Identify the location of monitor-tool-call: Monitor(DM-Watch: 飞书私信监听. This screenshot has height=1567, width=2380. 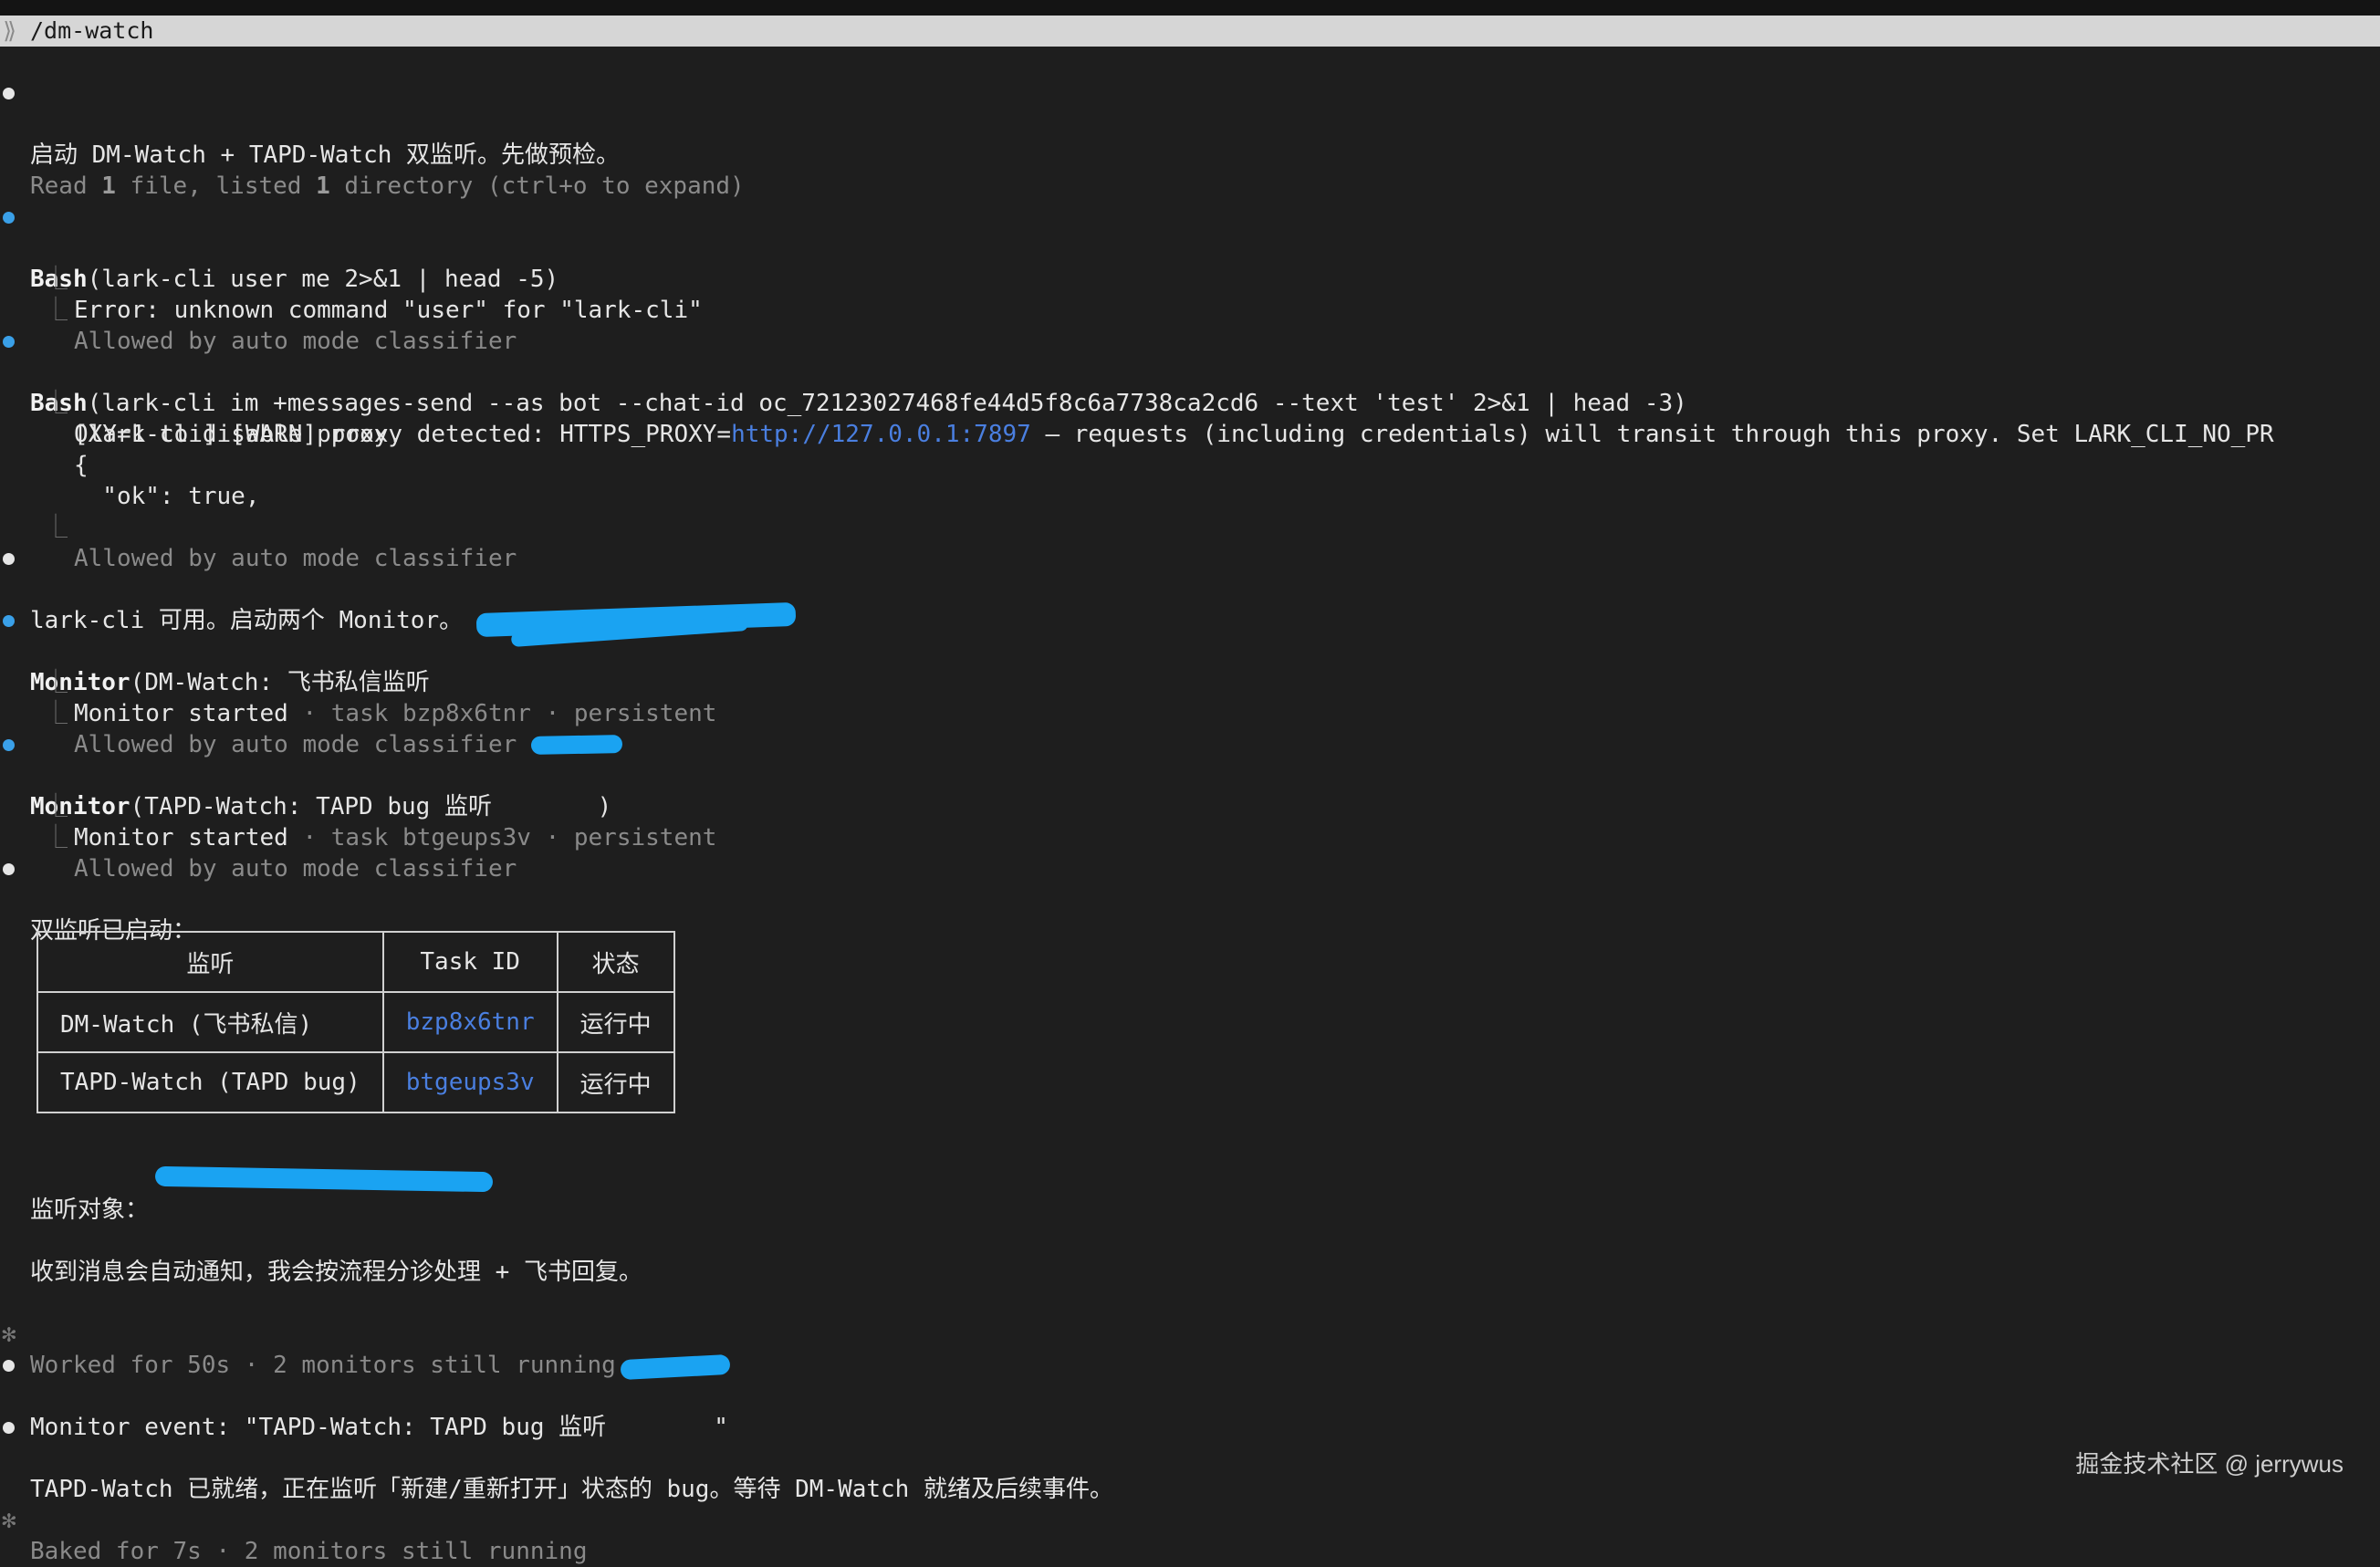
(215, 650).